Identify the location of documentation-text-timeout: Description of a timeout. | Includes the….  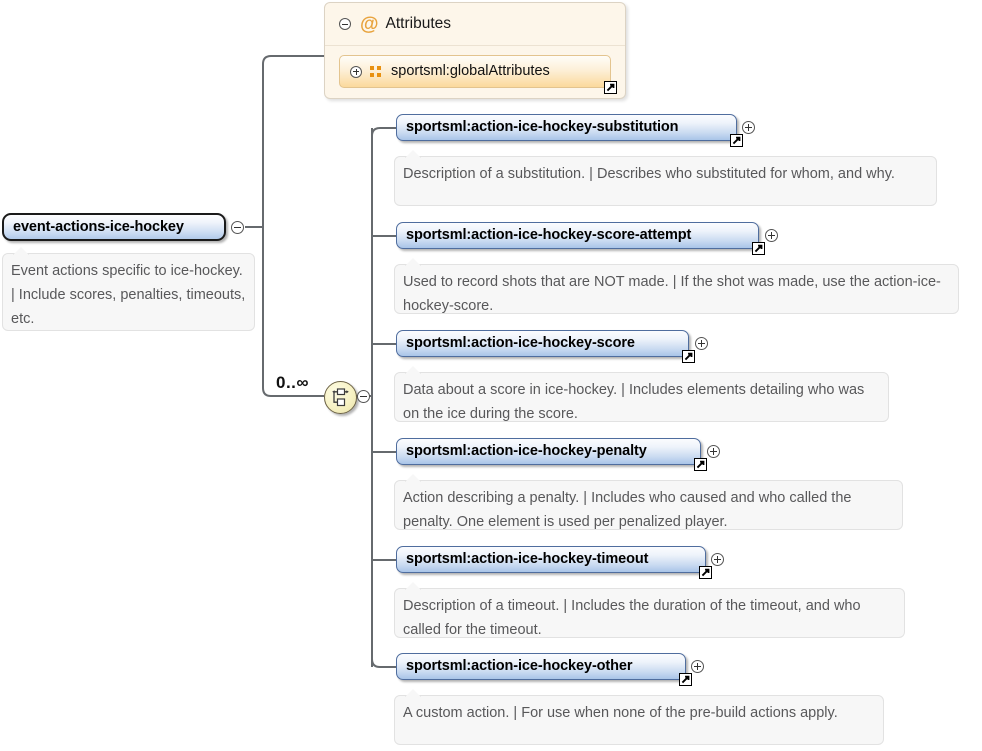
(632, 618).